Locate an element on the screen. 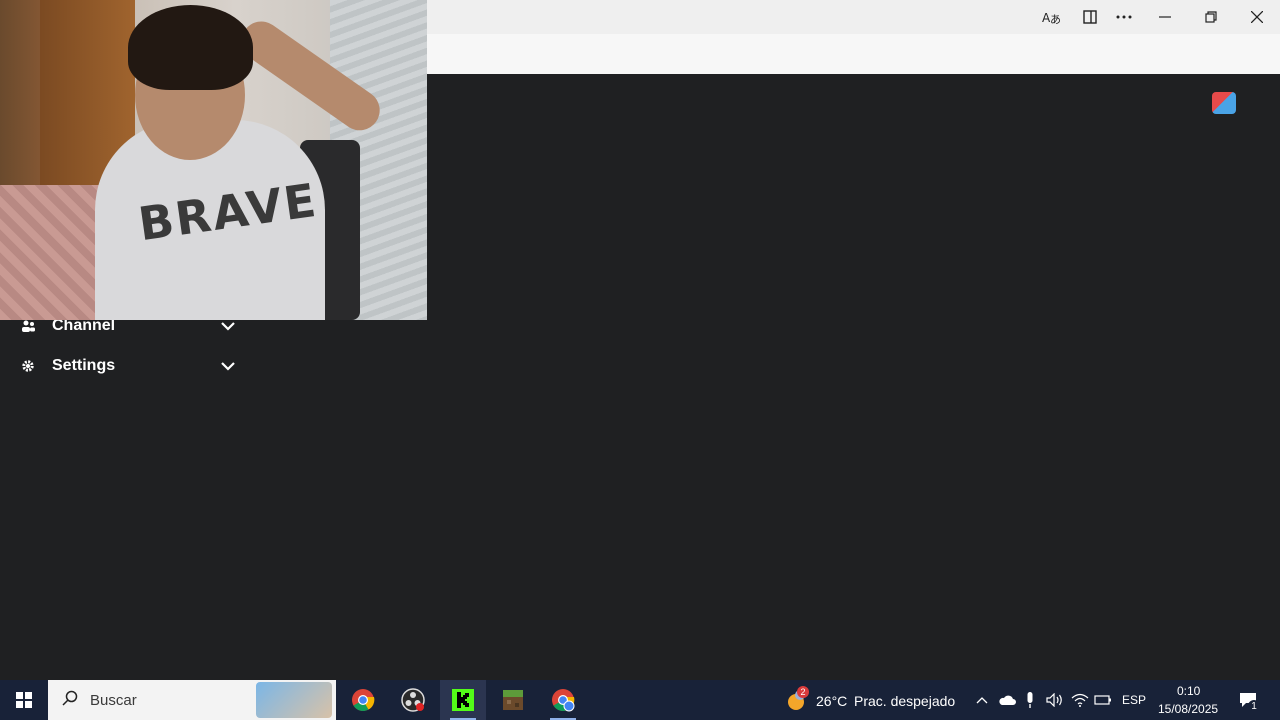 The height and width of the screenshot is (720, 1280). kick-icon is located at coordinates (463, 700).